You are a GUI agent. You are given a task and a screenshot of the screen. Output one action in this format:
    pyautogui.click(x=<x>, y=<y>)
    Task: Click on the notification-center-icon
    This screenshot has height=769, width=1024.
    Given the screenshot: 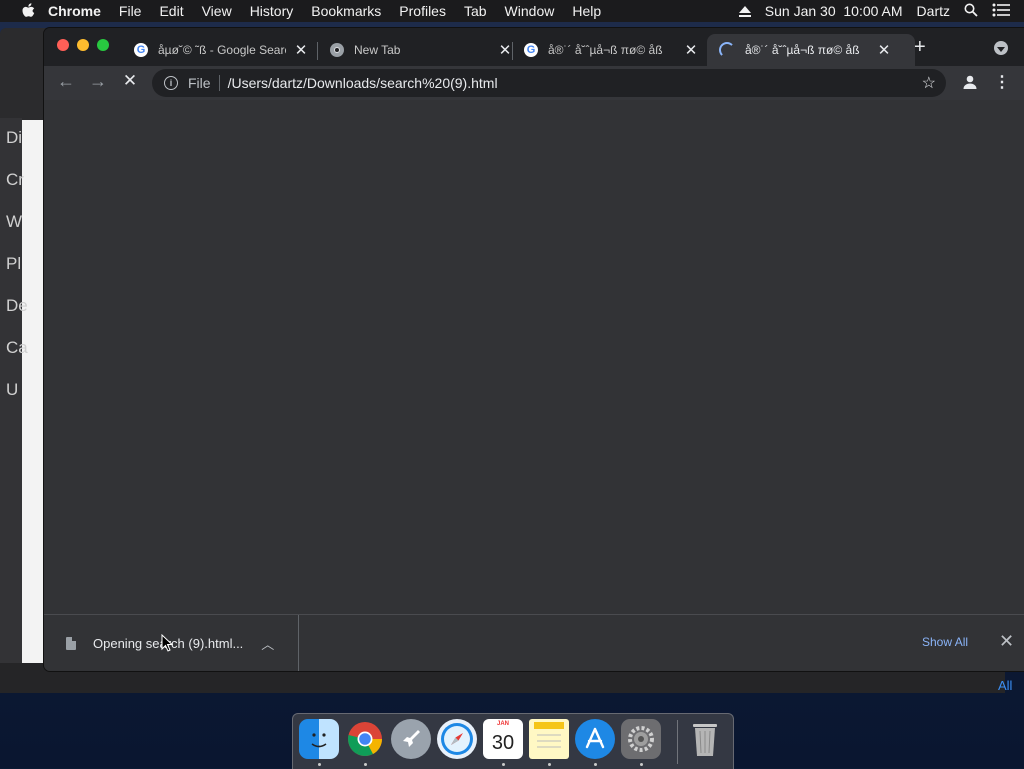 What is the action you would take?
    pyautogui.click(x=1001, y=11)
    